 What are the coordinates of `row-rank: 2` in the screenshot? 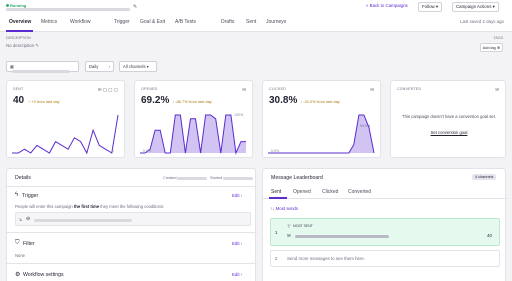 It's located at (276, 258).